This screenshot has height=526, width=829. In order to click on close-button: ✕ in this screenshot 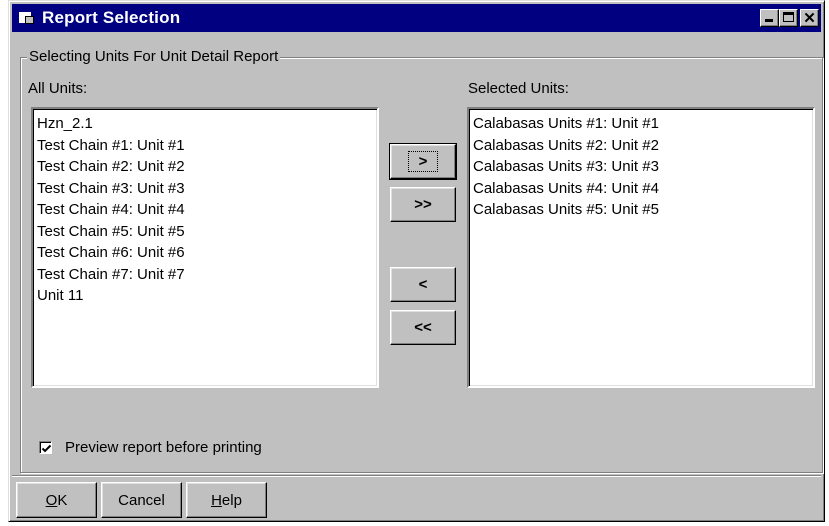, I will do `click(809, 18)`.